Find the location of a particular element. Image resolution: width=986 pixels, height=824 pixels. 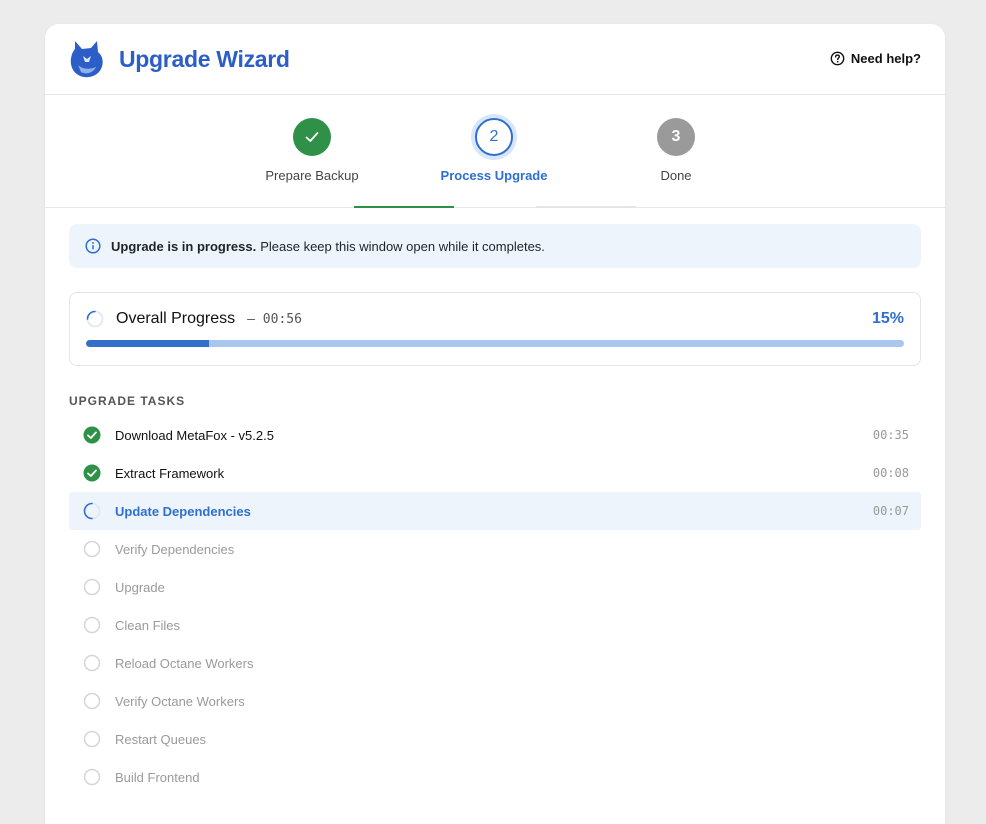

stepper: Prepare Backup 2 Process Upgrade 3 Done is located at coordinates (495, 151).